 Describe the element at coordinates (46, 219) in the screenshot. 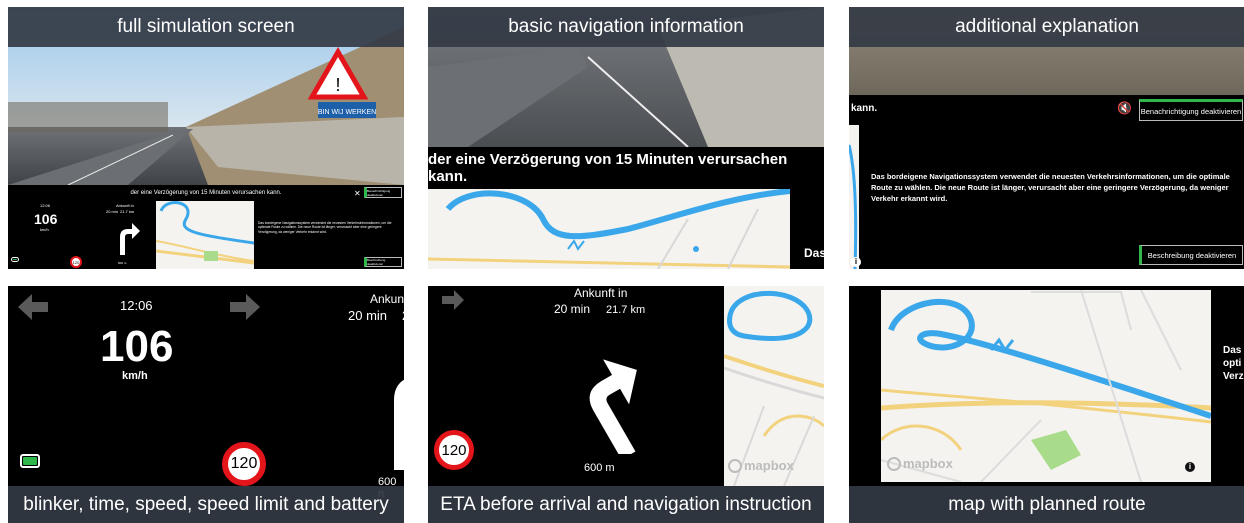

I see `mini-speed: 106` at that location.